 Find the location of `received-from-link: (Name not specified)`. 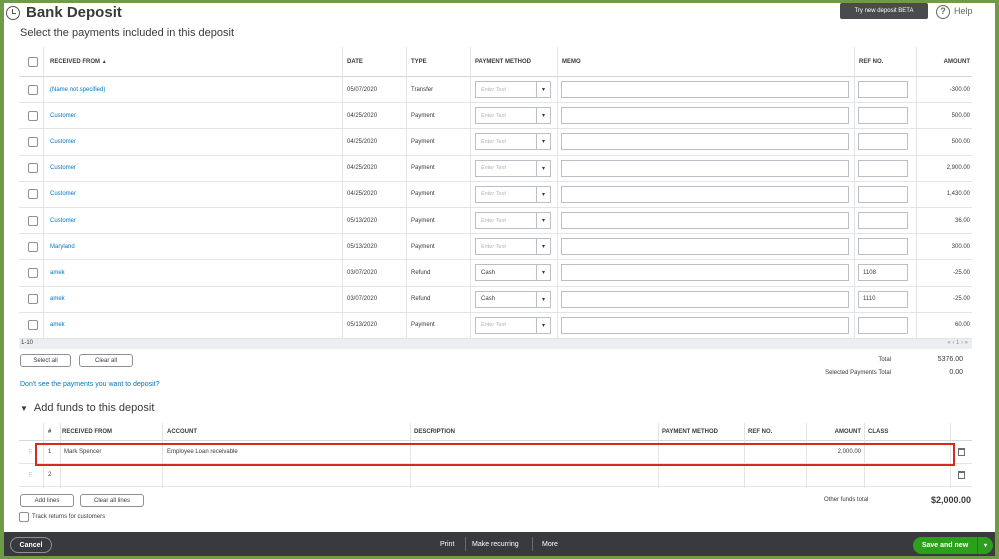

received-from-link: (Name not specified) is located at coordinates (77, 89).